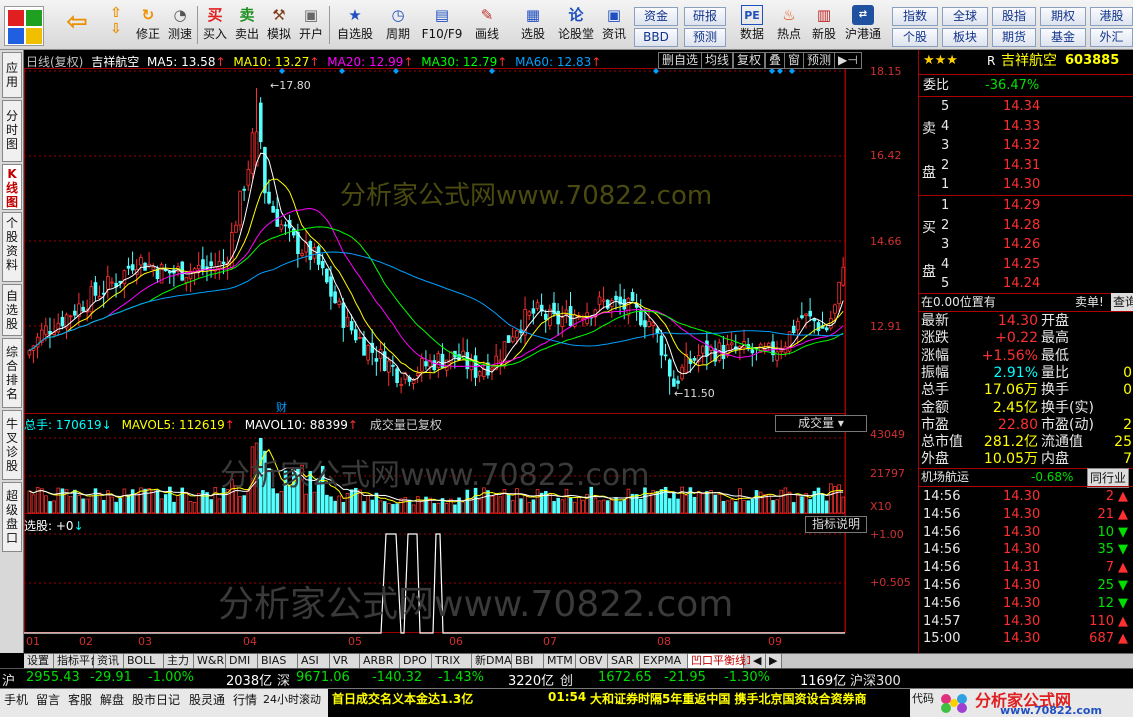 This screenshot has width=1133, height=717. What do you see at coordinates (247, 25) in the screenshot?
I see `sell-button: 卖 卖出` at bounding box center [247, 25].